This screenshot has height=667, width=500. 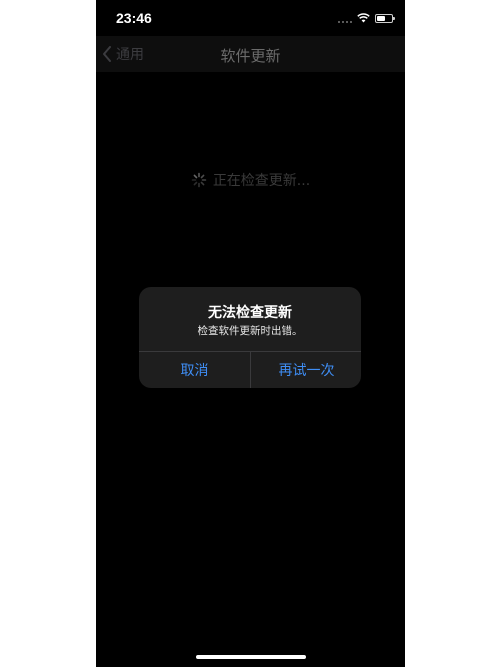 I want to click on loading-spinner-icon, so click(x=199, y=180).